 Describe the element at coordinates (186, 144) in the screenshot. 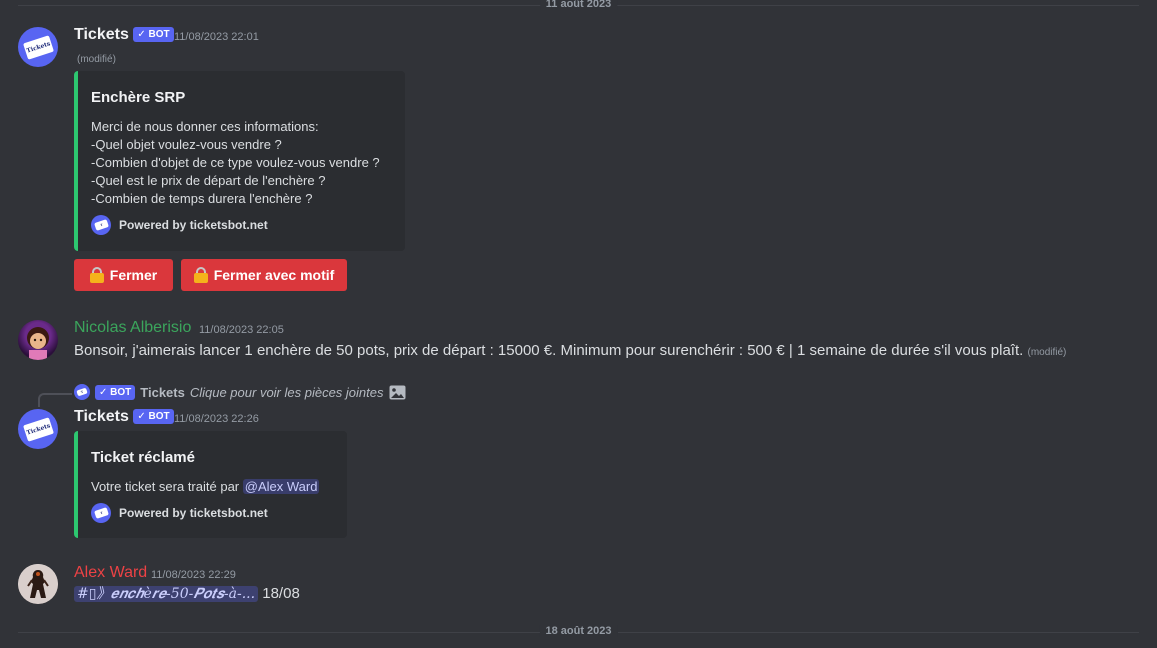

I see `embed-line: -Quel objet voulez-vous vendre ?` at that location.